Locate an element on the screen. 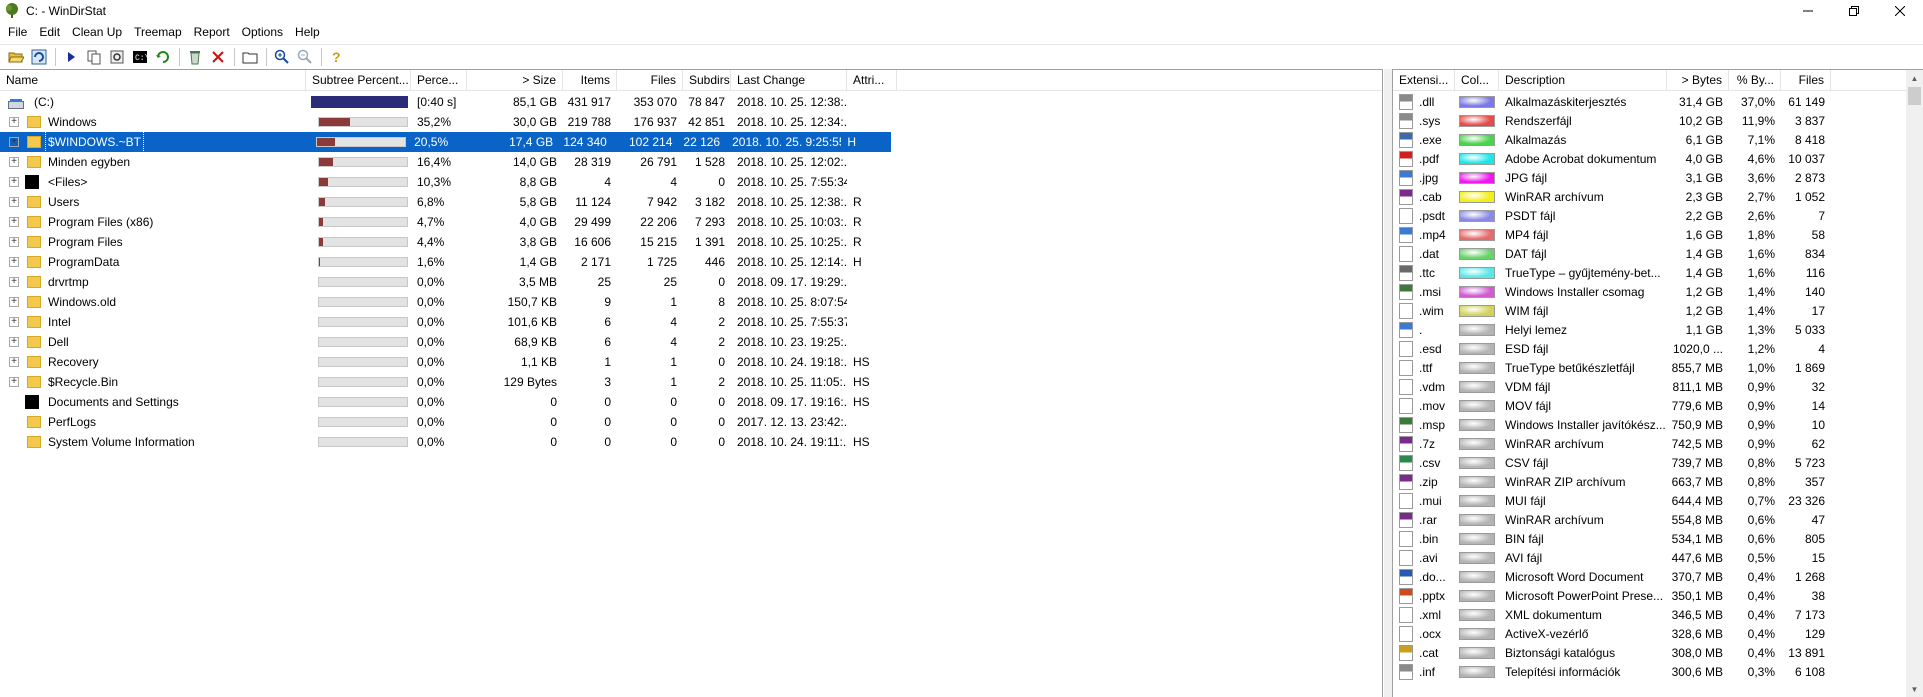  extension-row: .sys Rendszerfájl 10,2 GB 11,9% 3 837 is located at coordinates (1658, 120).